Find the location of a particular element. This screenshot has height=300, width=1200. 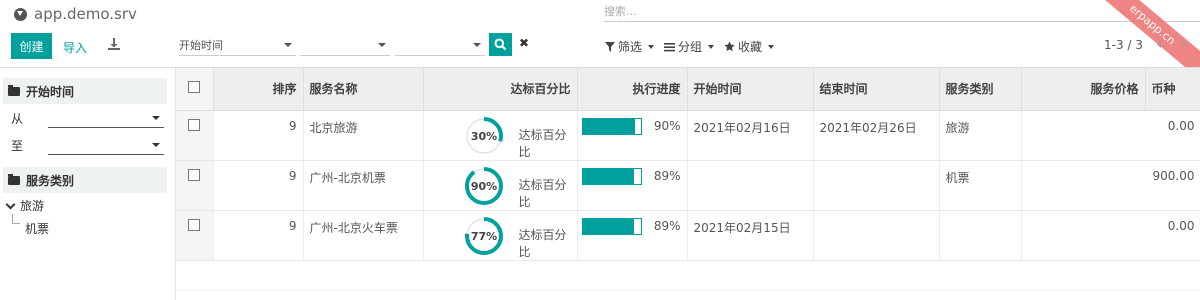

column-header-start: 开始时间 is located at coordinates (750, 89).